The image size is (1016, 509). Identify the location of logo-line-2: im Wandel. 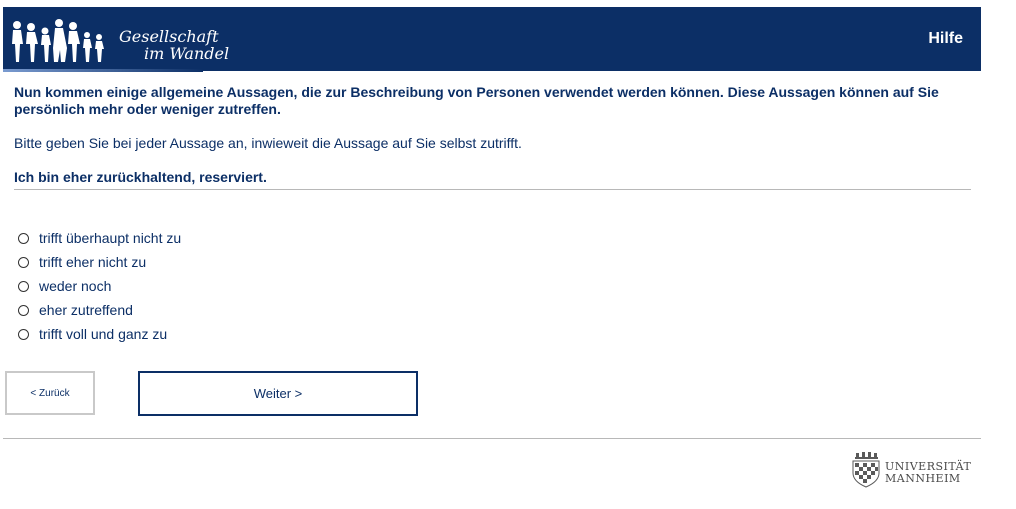
(187, 53).